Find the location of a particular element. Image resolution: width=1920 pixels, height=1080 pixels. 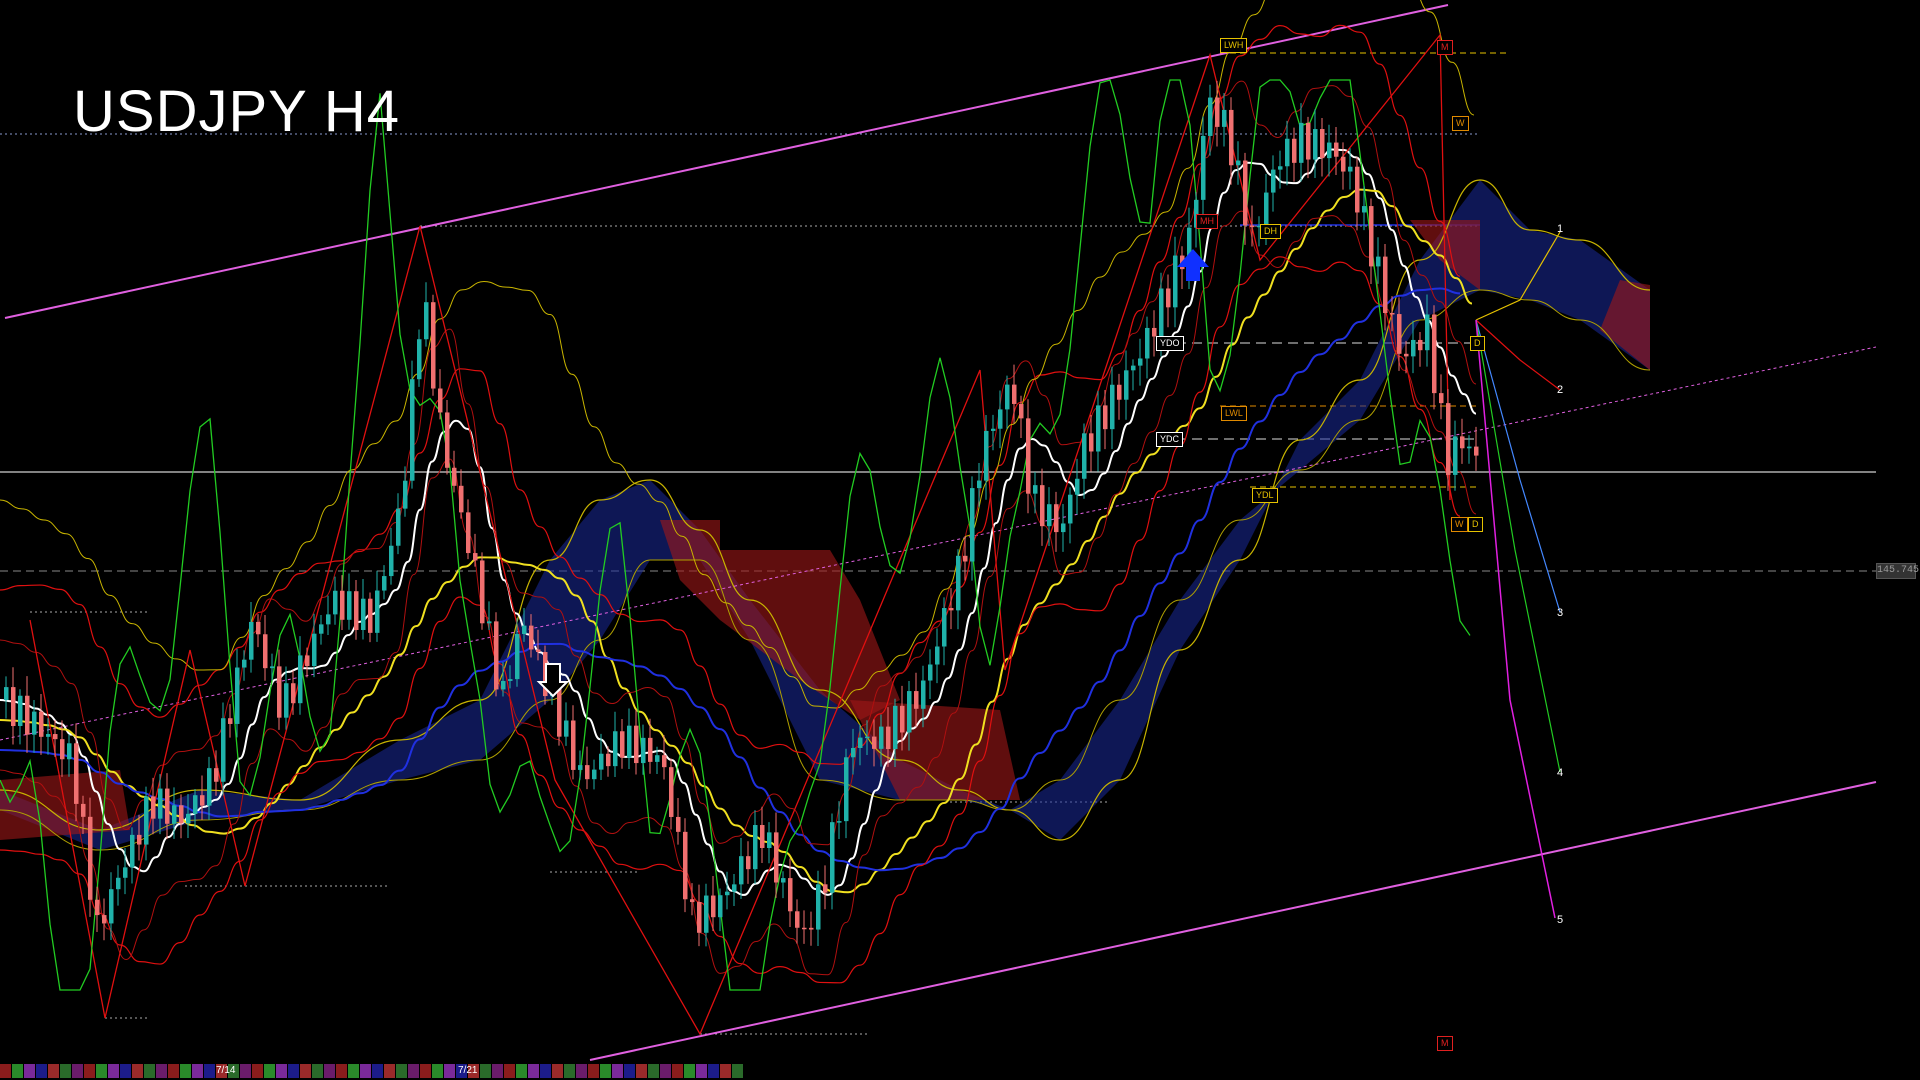

mh-label: MH is located at coordinates (1207, 221).